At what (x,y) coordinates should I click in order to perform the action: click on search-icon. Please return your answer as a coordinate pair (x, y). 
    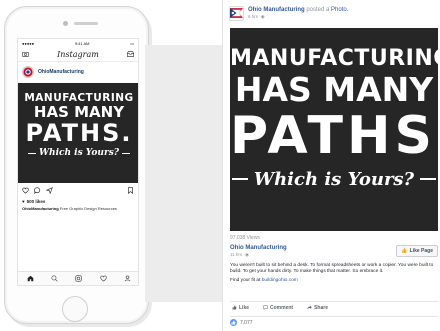
    Looking at the image, I should click on (54, 278).